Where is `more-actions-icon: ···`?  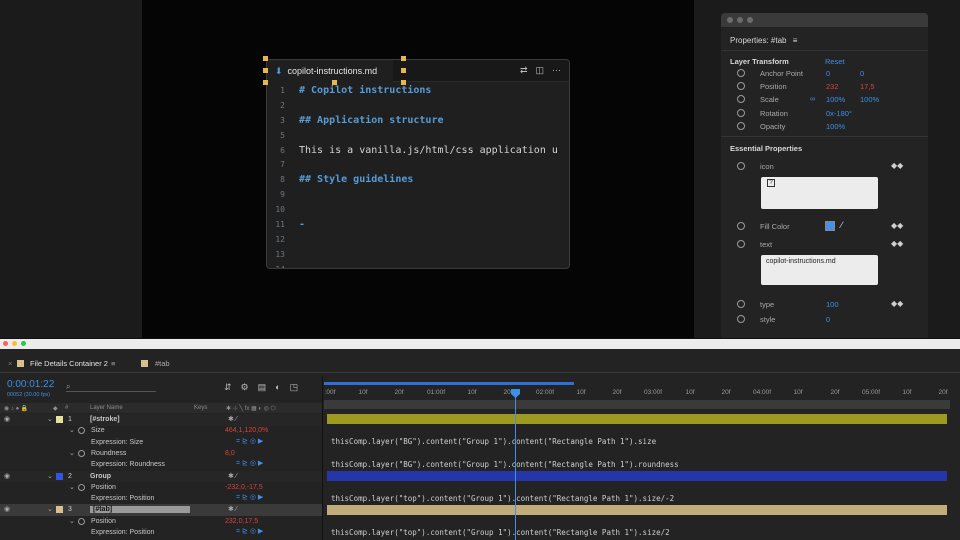 more-actions-icon: ··· is located at coordinates (556, 70).